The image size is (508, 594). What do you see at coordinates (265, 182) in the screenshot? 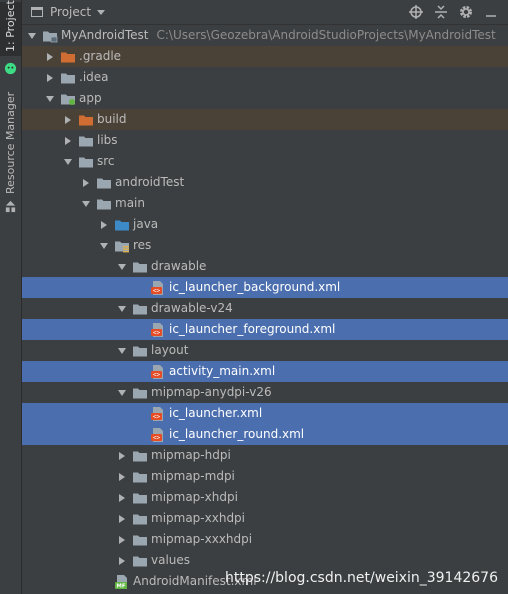
I see `tree-folder-item: androidTest` at bounding box center [265, 182].